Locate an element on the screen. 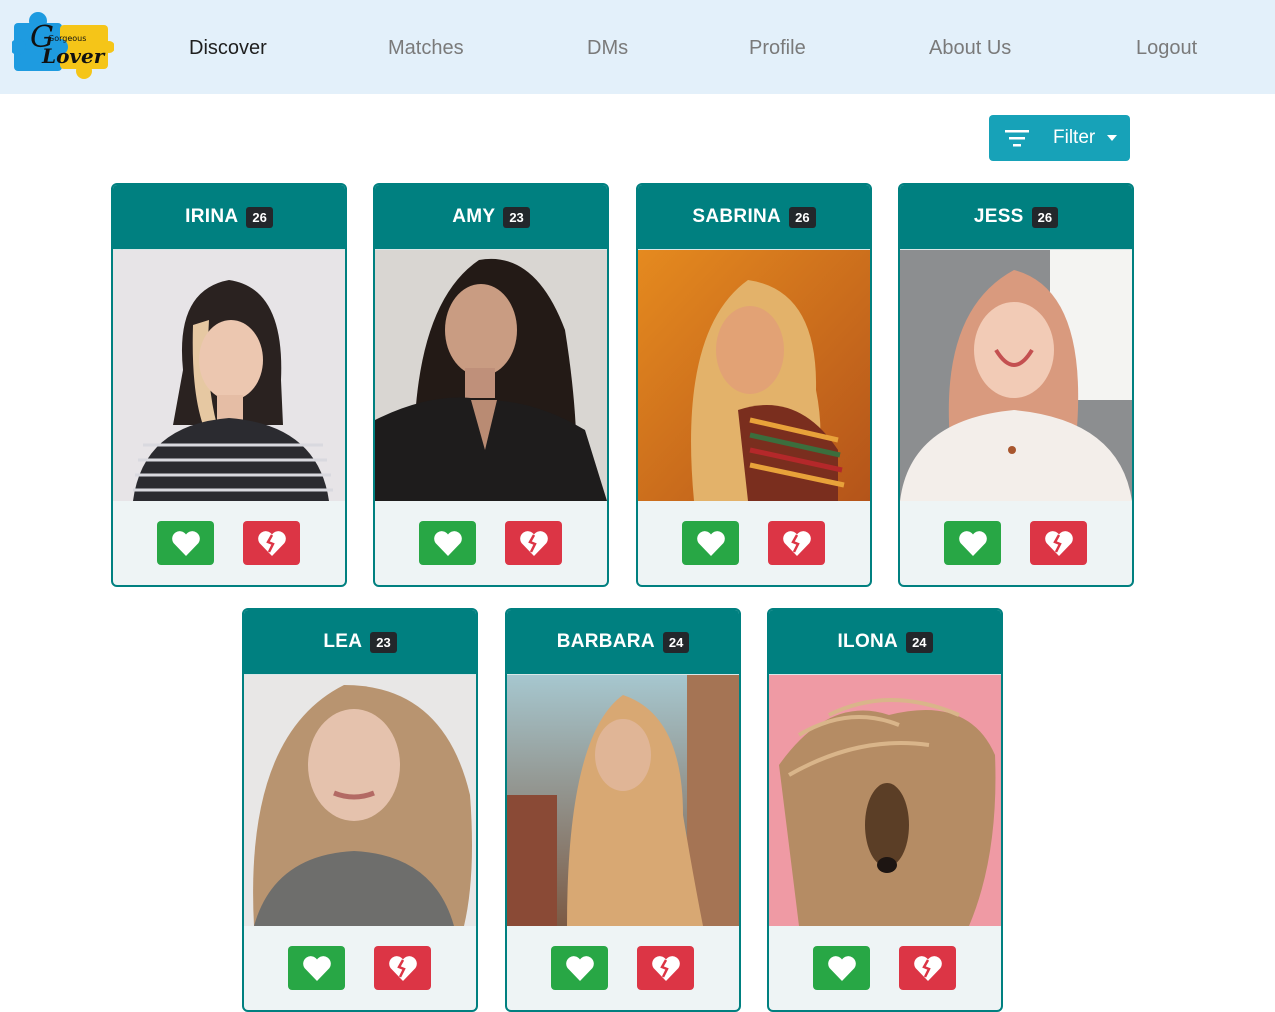 This screenshot has width=1275, height=1012. card-header: IRINA 26 is located at coordinates (229, 217).